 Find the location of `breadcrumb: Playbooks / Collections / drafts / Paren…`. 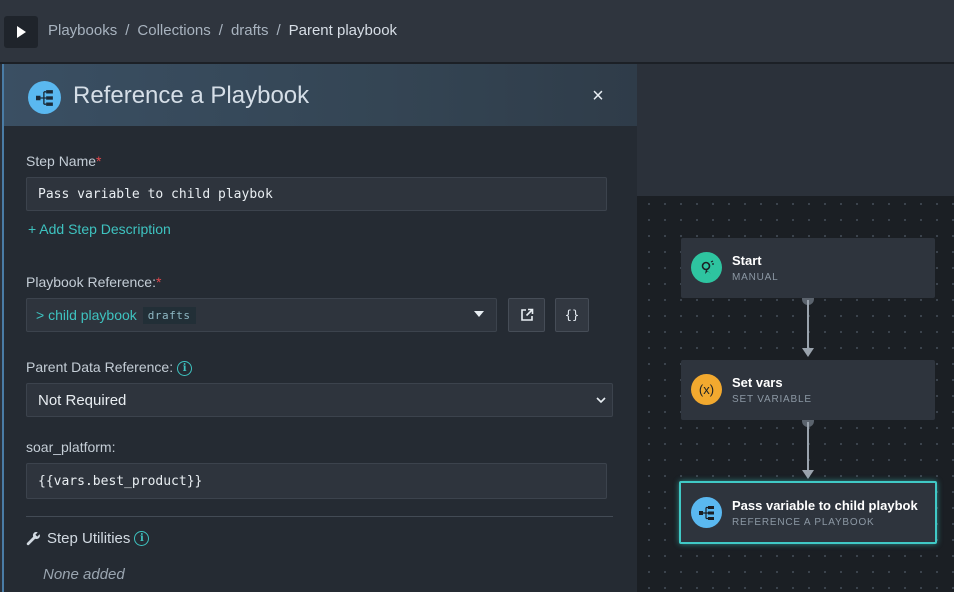

breadcrumb: Playbooks / Collections / drafts / Paren… is located at coordinates (222, 30).